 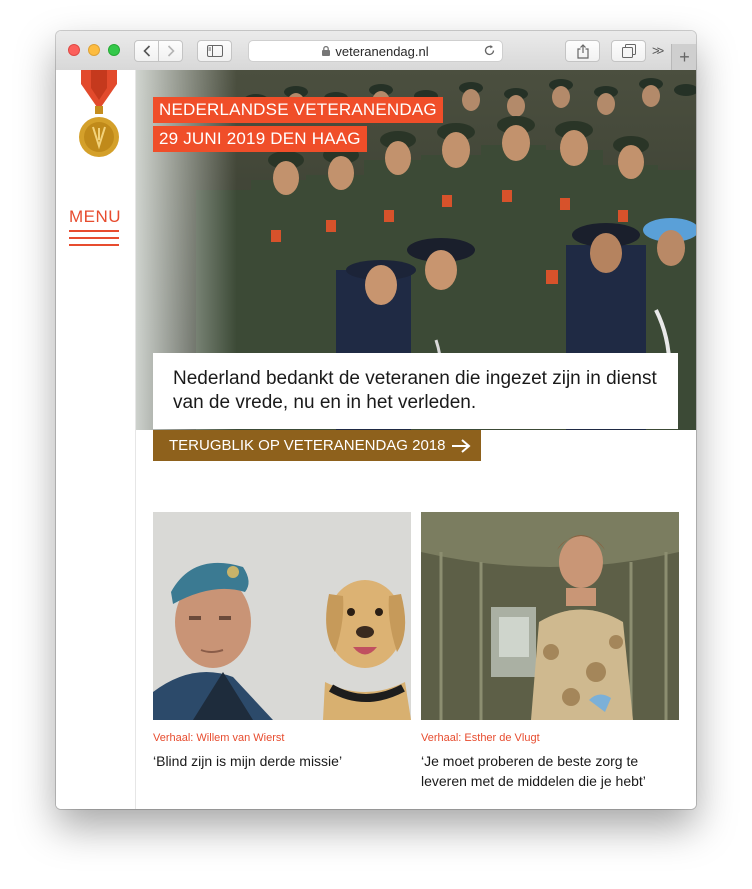 I want to click on close-window-button, so click(x=74, y=50).